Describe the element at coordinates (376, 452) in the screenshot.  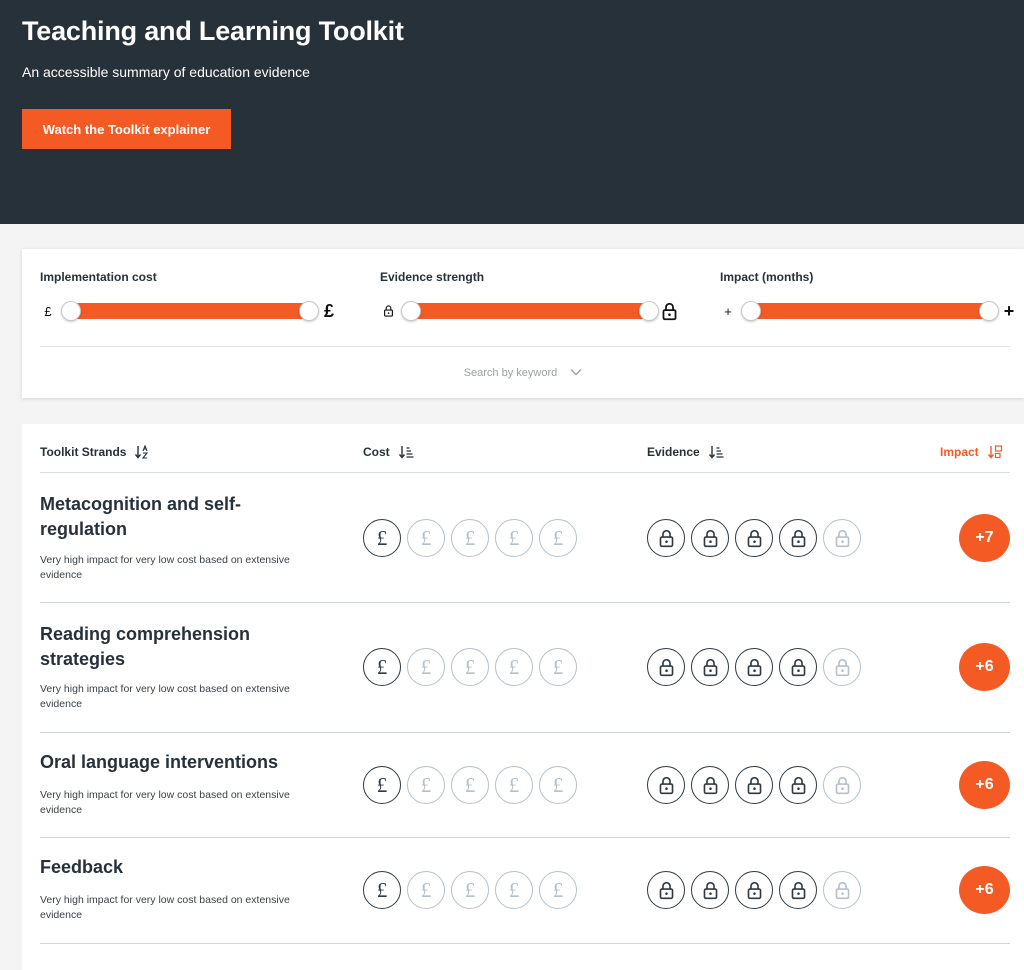
I see `column-header-cost-label: Cost` at that location.